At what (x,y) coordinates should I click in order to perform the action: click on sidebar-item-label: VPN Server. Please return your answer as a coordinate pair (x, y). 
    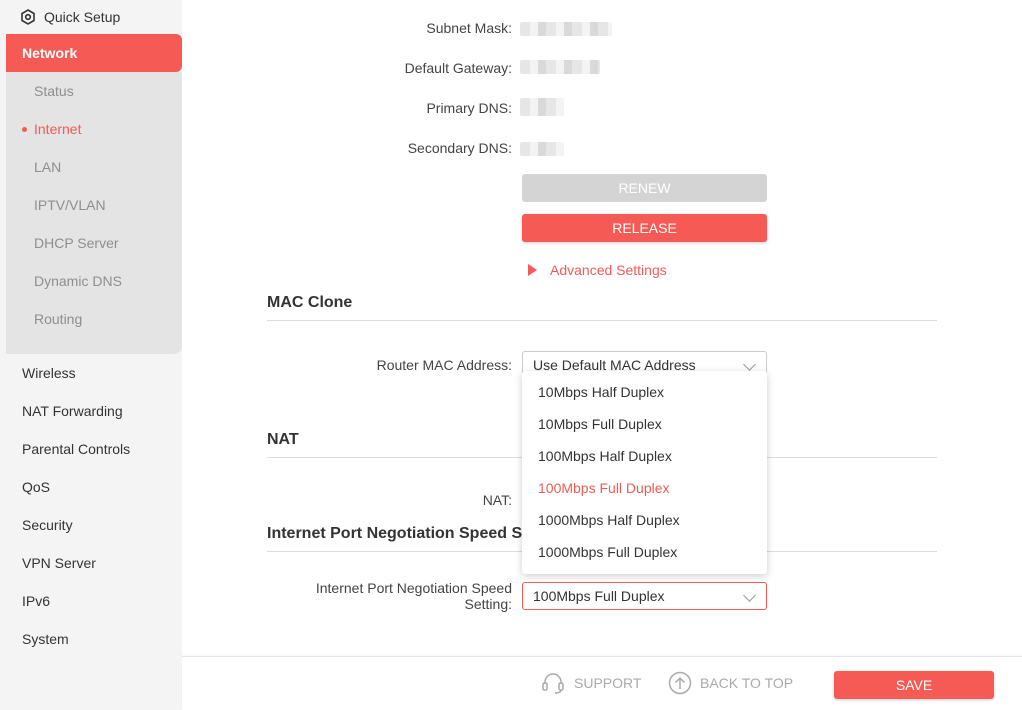
    Looking at the image, I should click on (59, 563).